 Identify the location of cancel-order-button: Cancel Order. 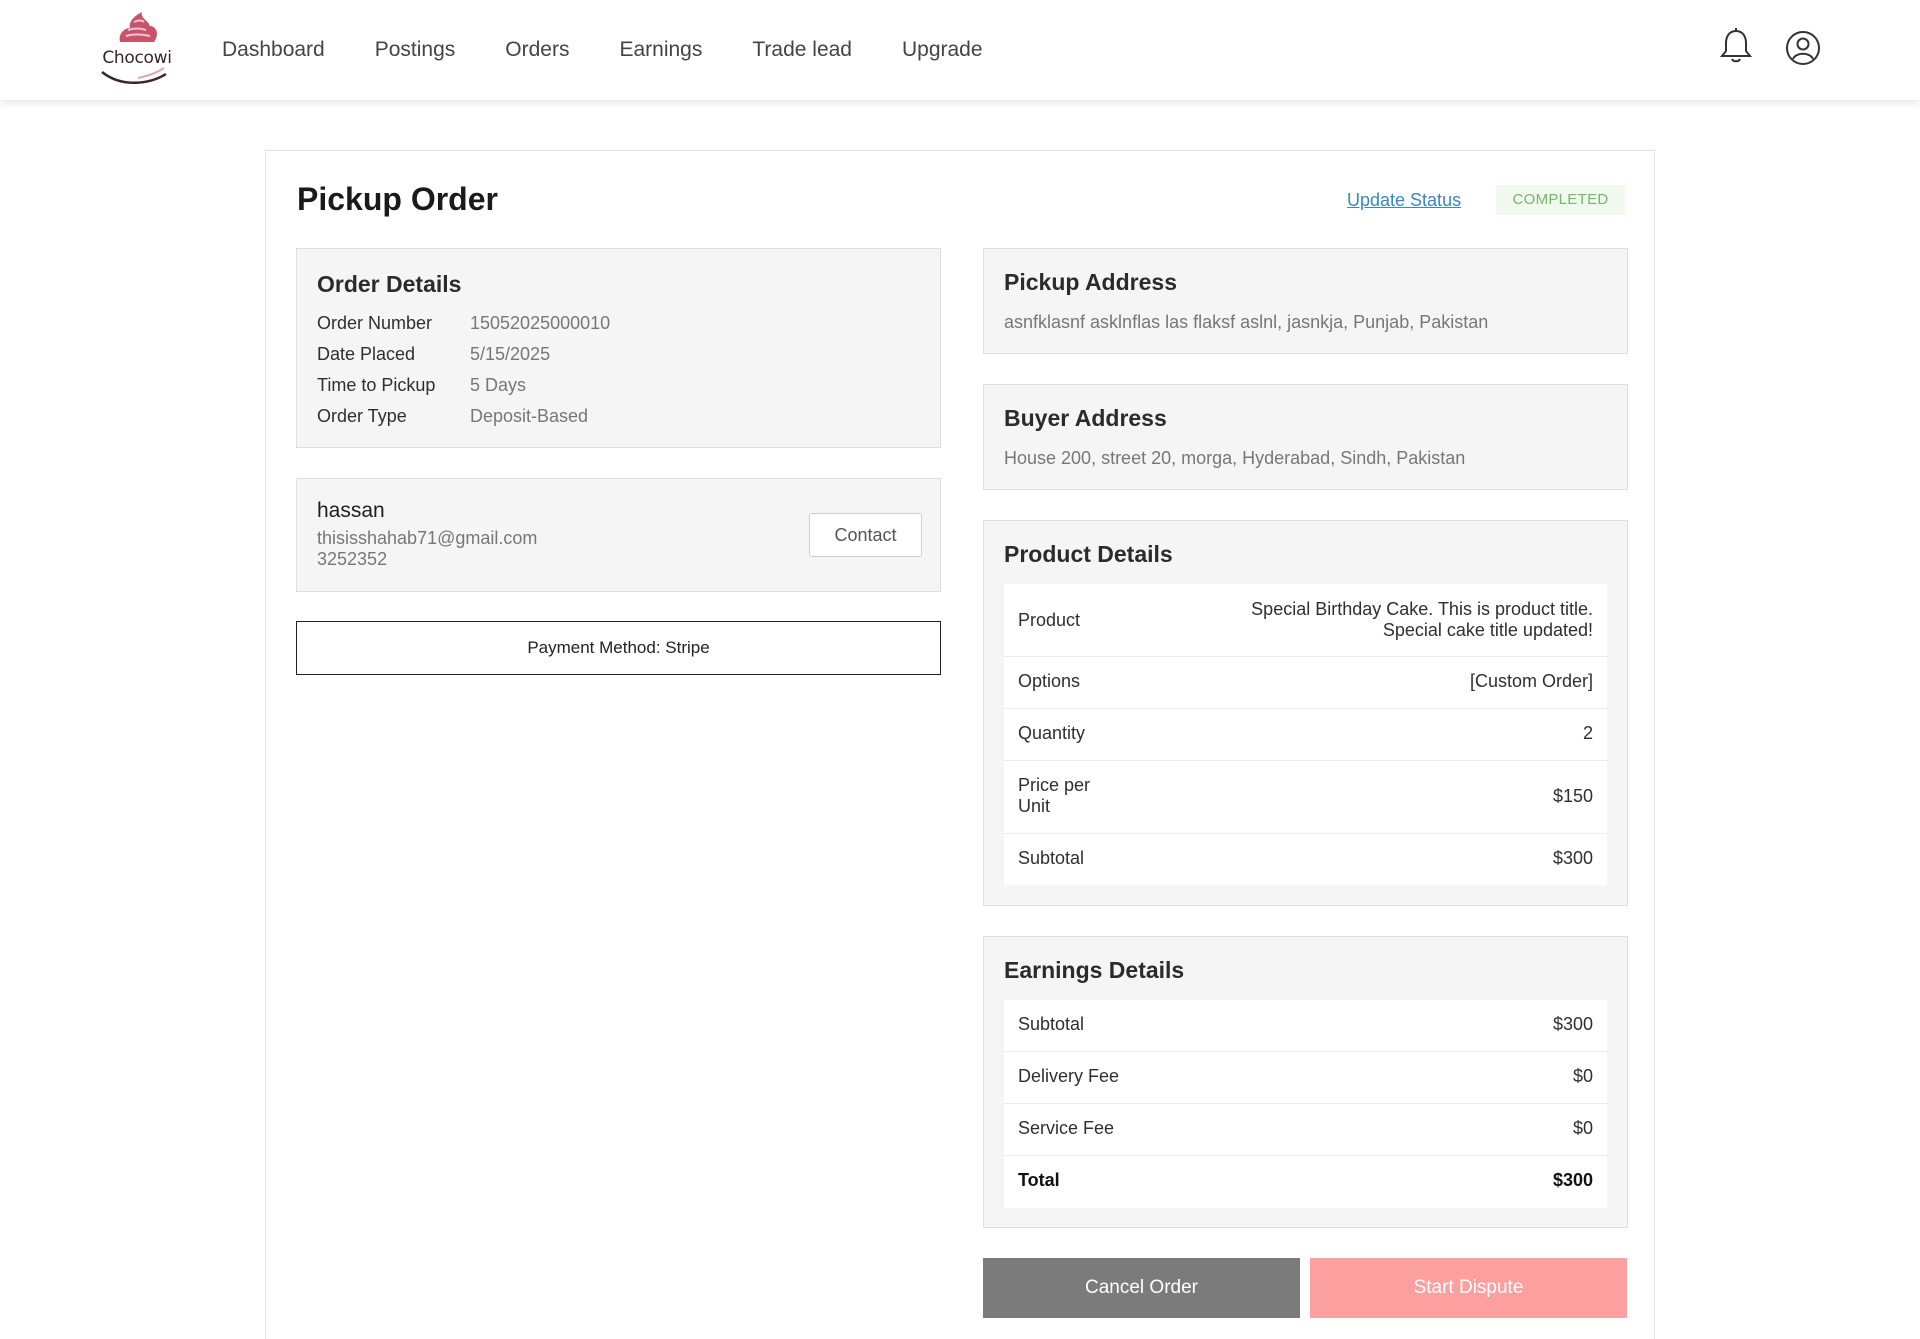
(1141, 1288).